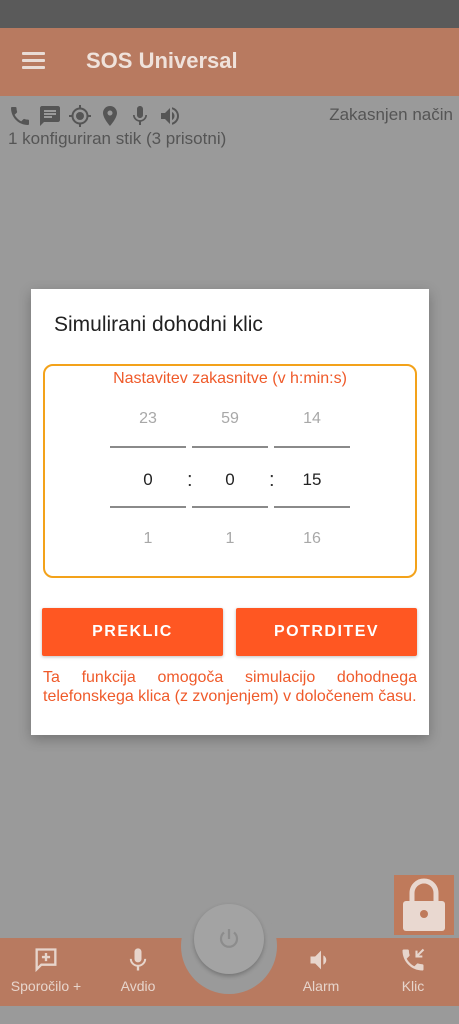 This screenshot has height=1024, width=459. What do you see at coordinates (132, 632) in the screenshot?
I see `cancel-button: PREKLIC` at bounding box center [132, 632].